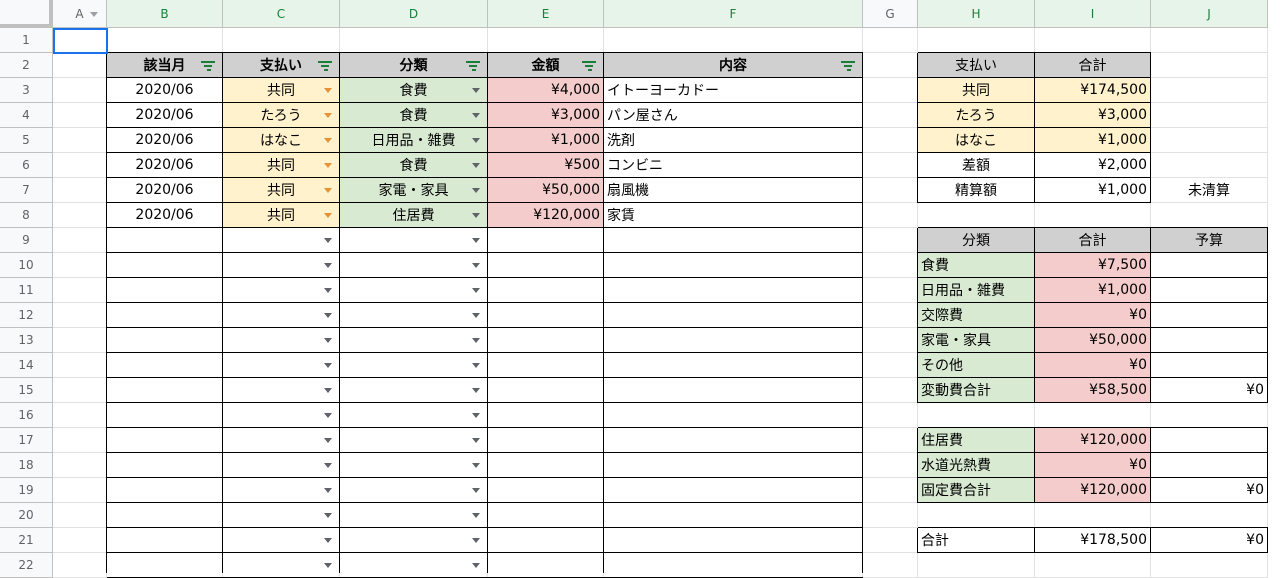  Describe the element at coordinates (976, 165) in the screenshot. I see `payment-summary-label: 差額` at that location.